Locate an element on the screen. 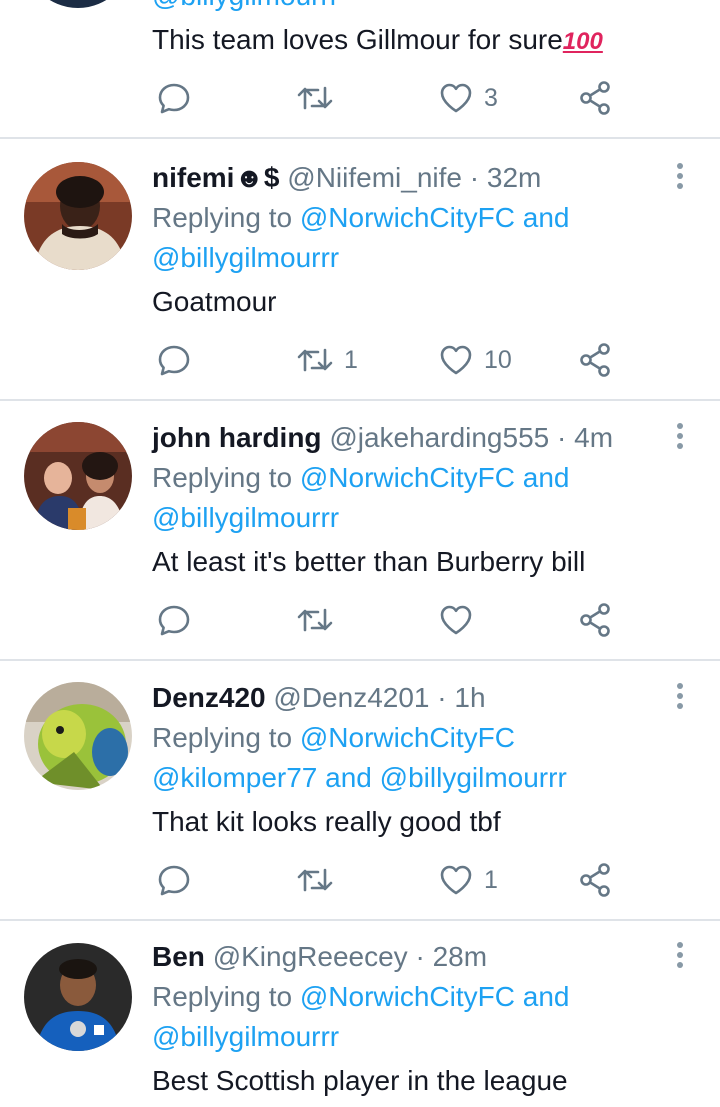 The height and width of the screenshot is (1107, 720). tweet-header: john harding @jakeharding555 · 4m is located at coordinates (382, 438).